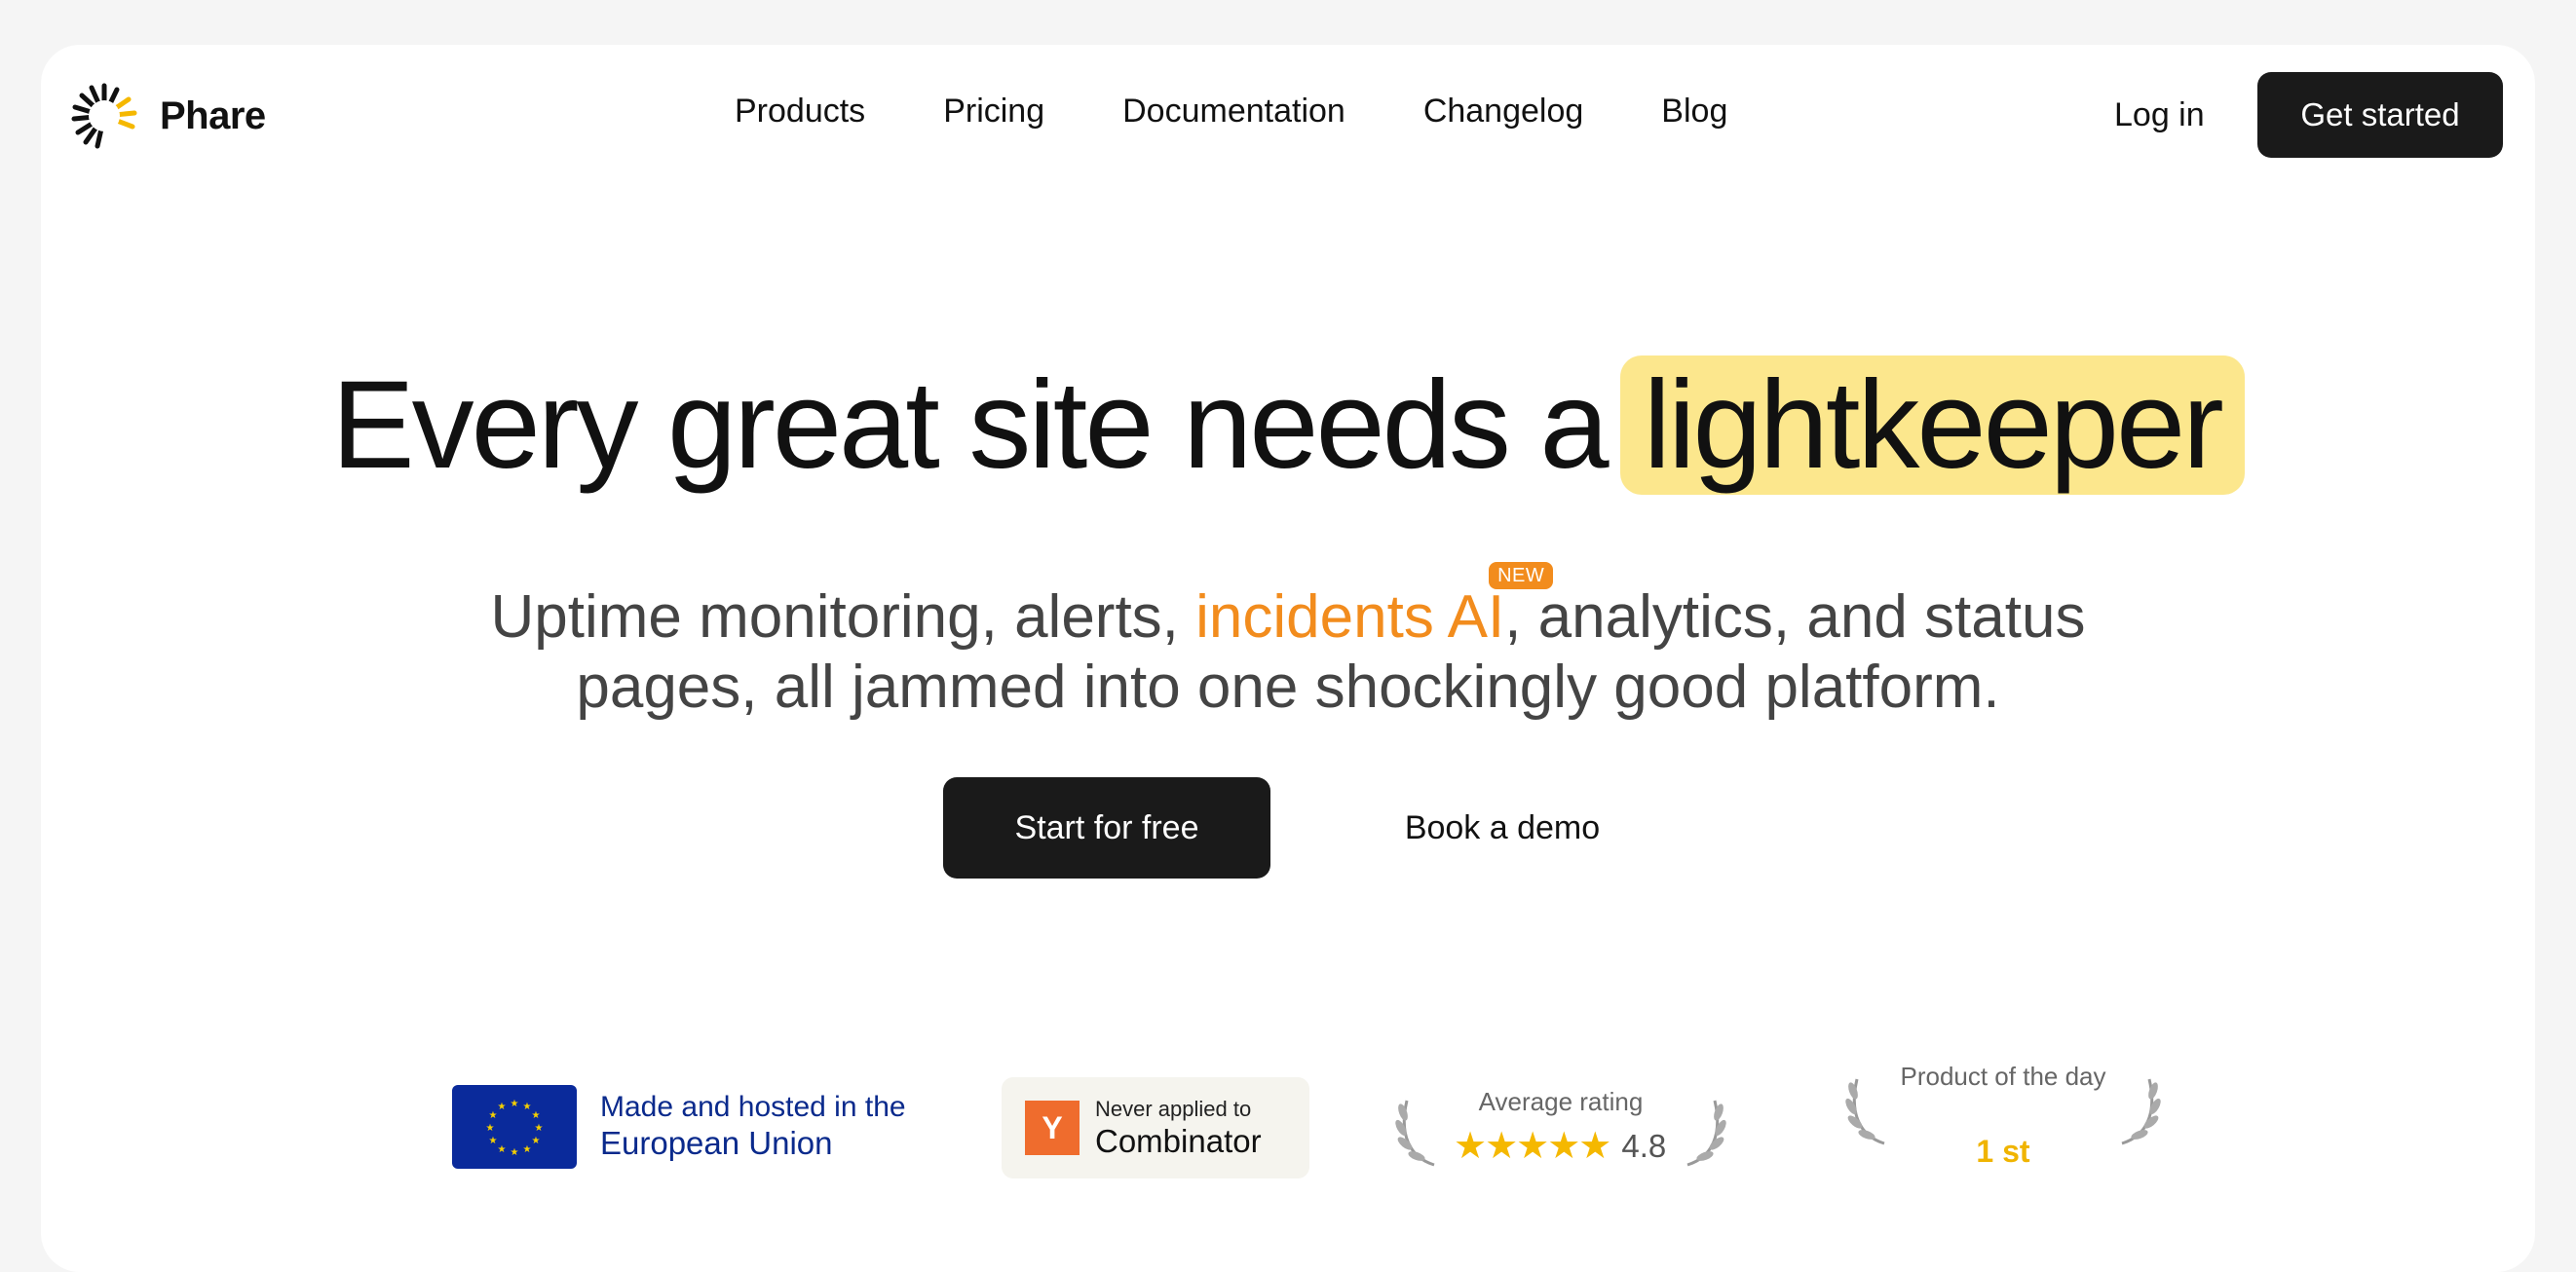 Image resolution: width=2576 pixels, height=1272 pixels. I want to click on nav-link-documentation: Documentation, so click(1233, 111).